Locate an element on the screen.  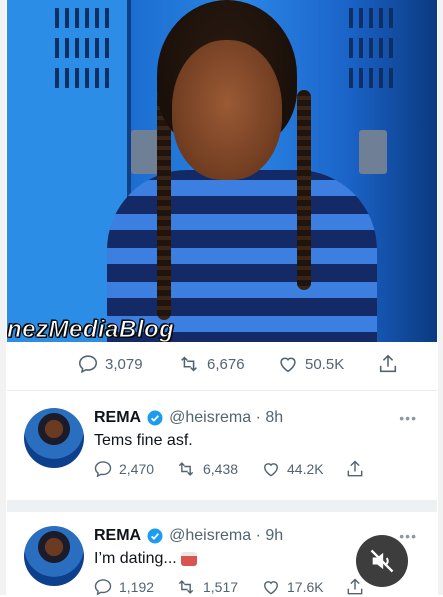
retweet-button: 6,676 is located at coordinates (227, 364).